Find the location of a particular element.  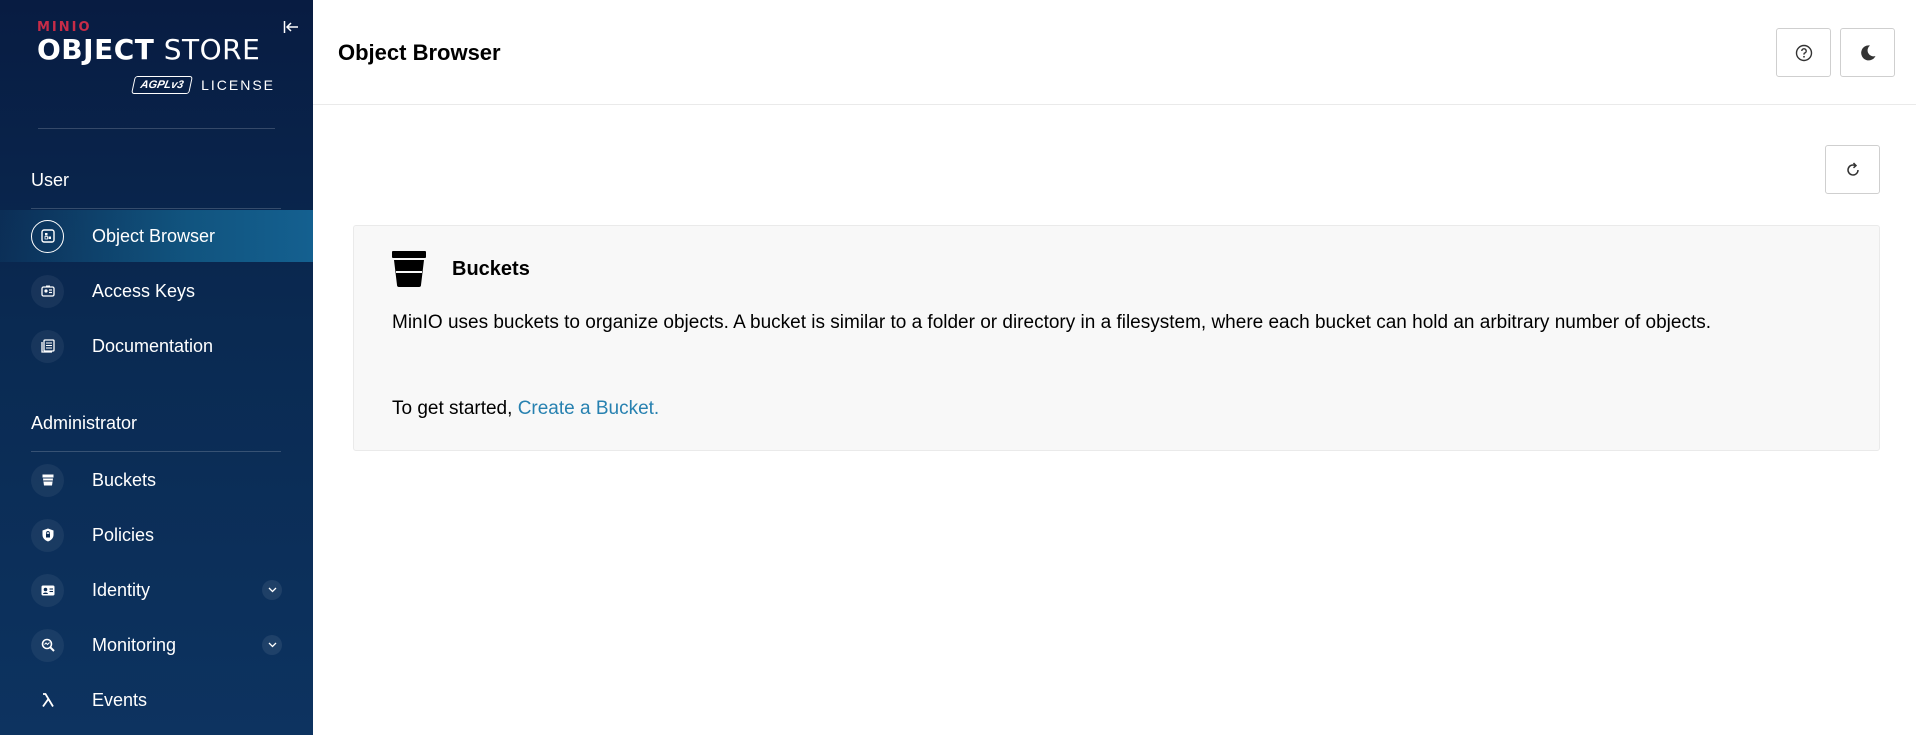

logo-license: AGPLv3 LICENSE is located at coordinates (203, 85).